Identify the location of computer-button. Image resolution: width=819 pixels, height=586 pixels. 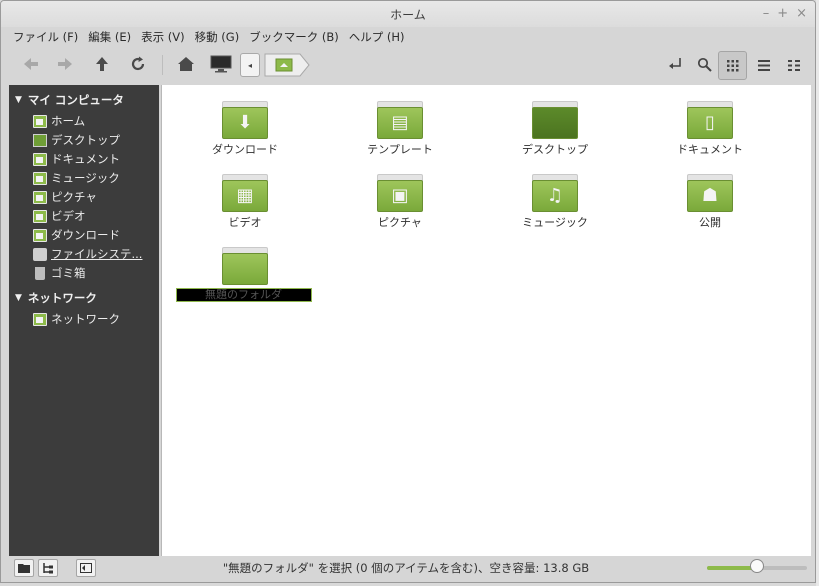
(221, 64).